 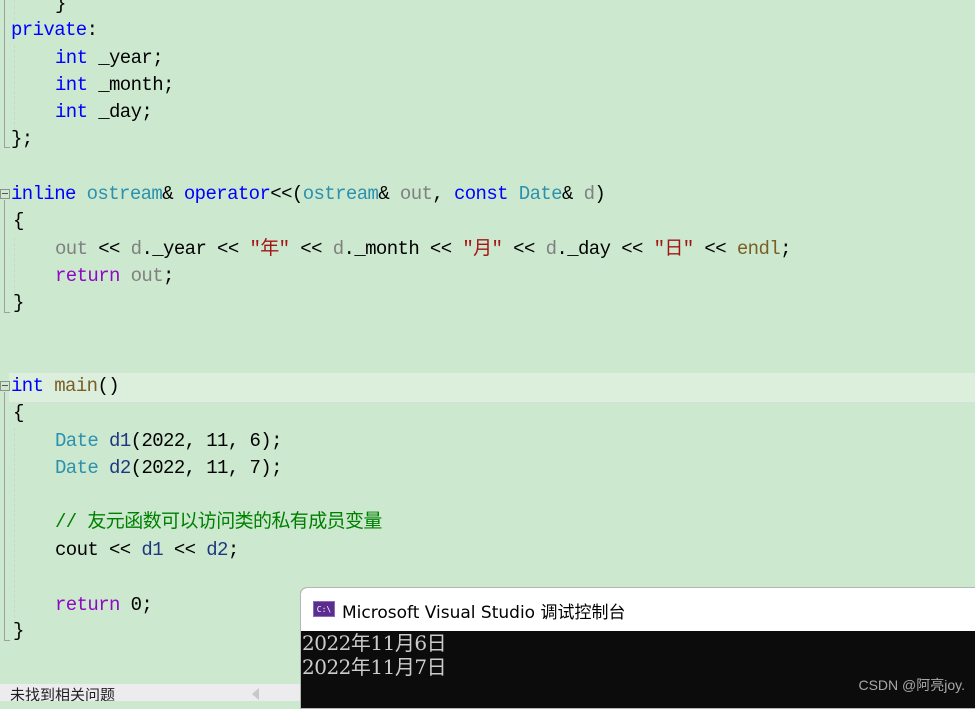 What do you see at coordinates (147, 550) in the screenshot?
I see `code-line: cout << d1 << d2;` at bounding box center [147, 550].